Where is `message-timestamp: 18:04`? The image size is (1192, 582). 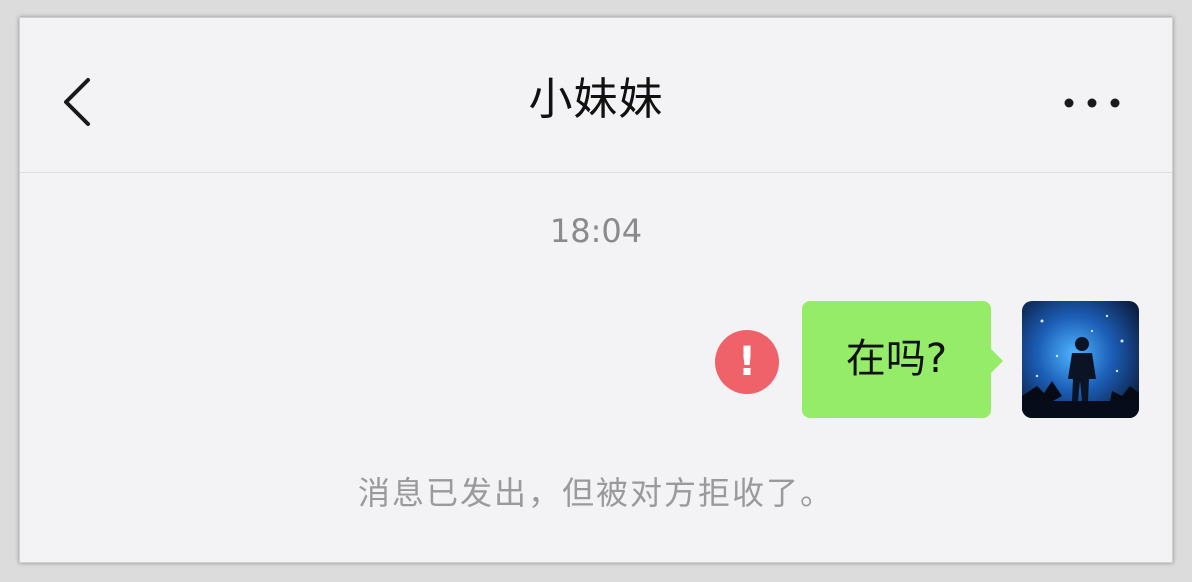 message-timestamp: 18:04 is located at coordinates (596, 231).